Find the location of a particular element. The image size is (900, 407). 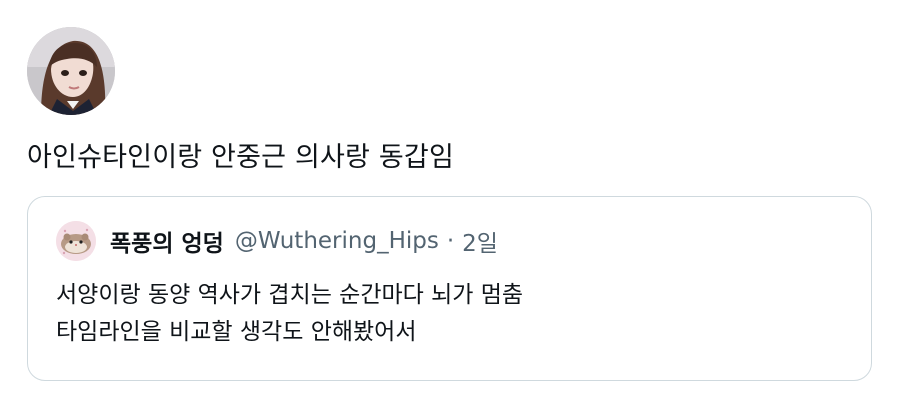

profile-photo-icon is located at coordinates (71, 71).